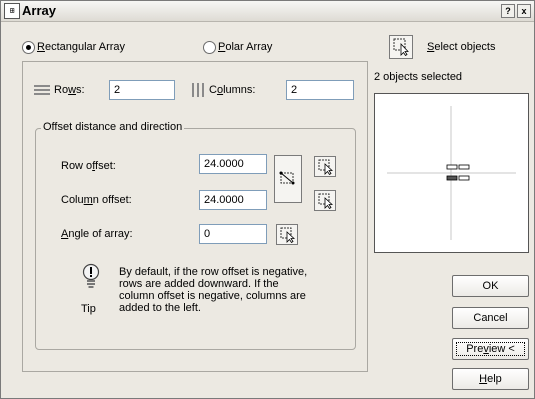 The height and width of the screenshot is (399, 535). I want to click on pick-angle-button, so click(287, 234).